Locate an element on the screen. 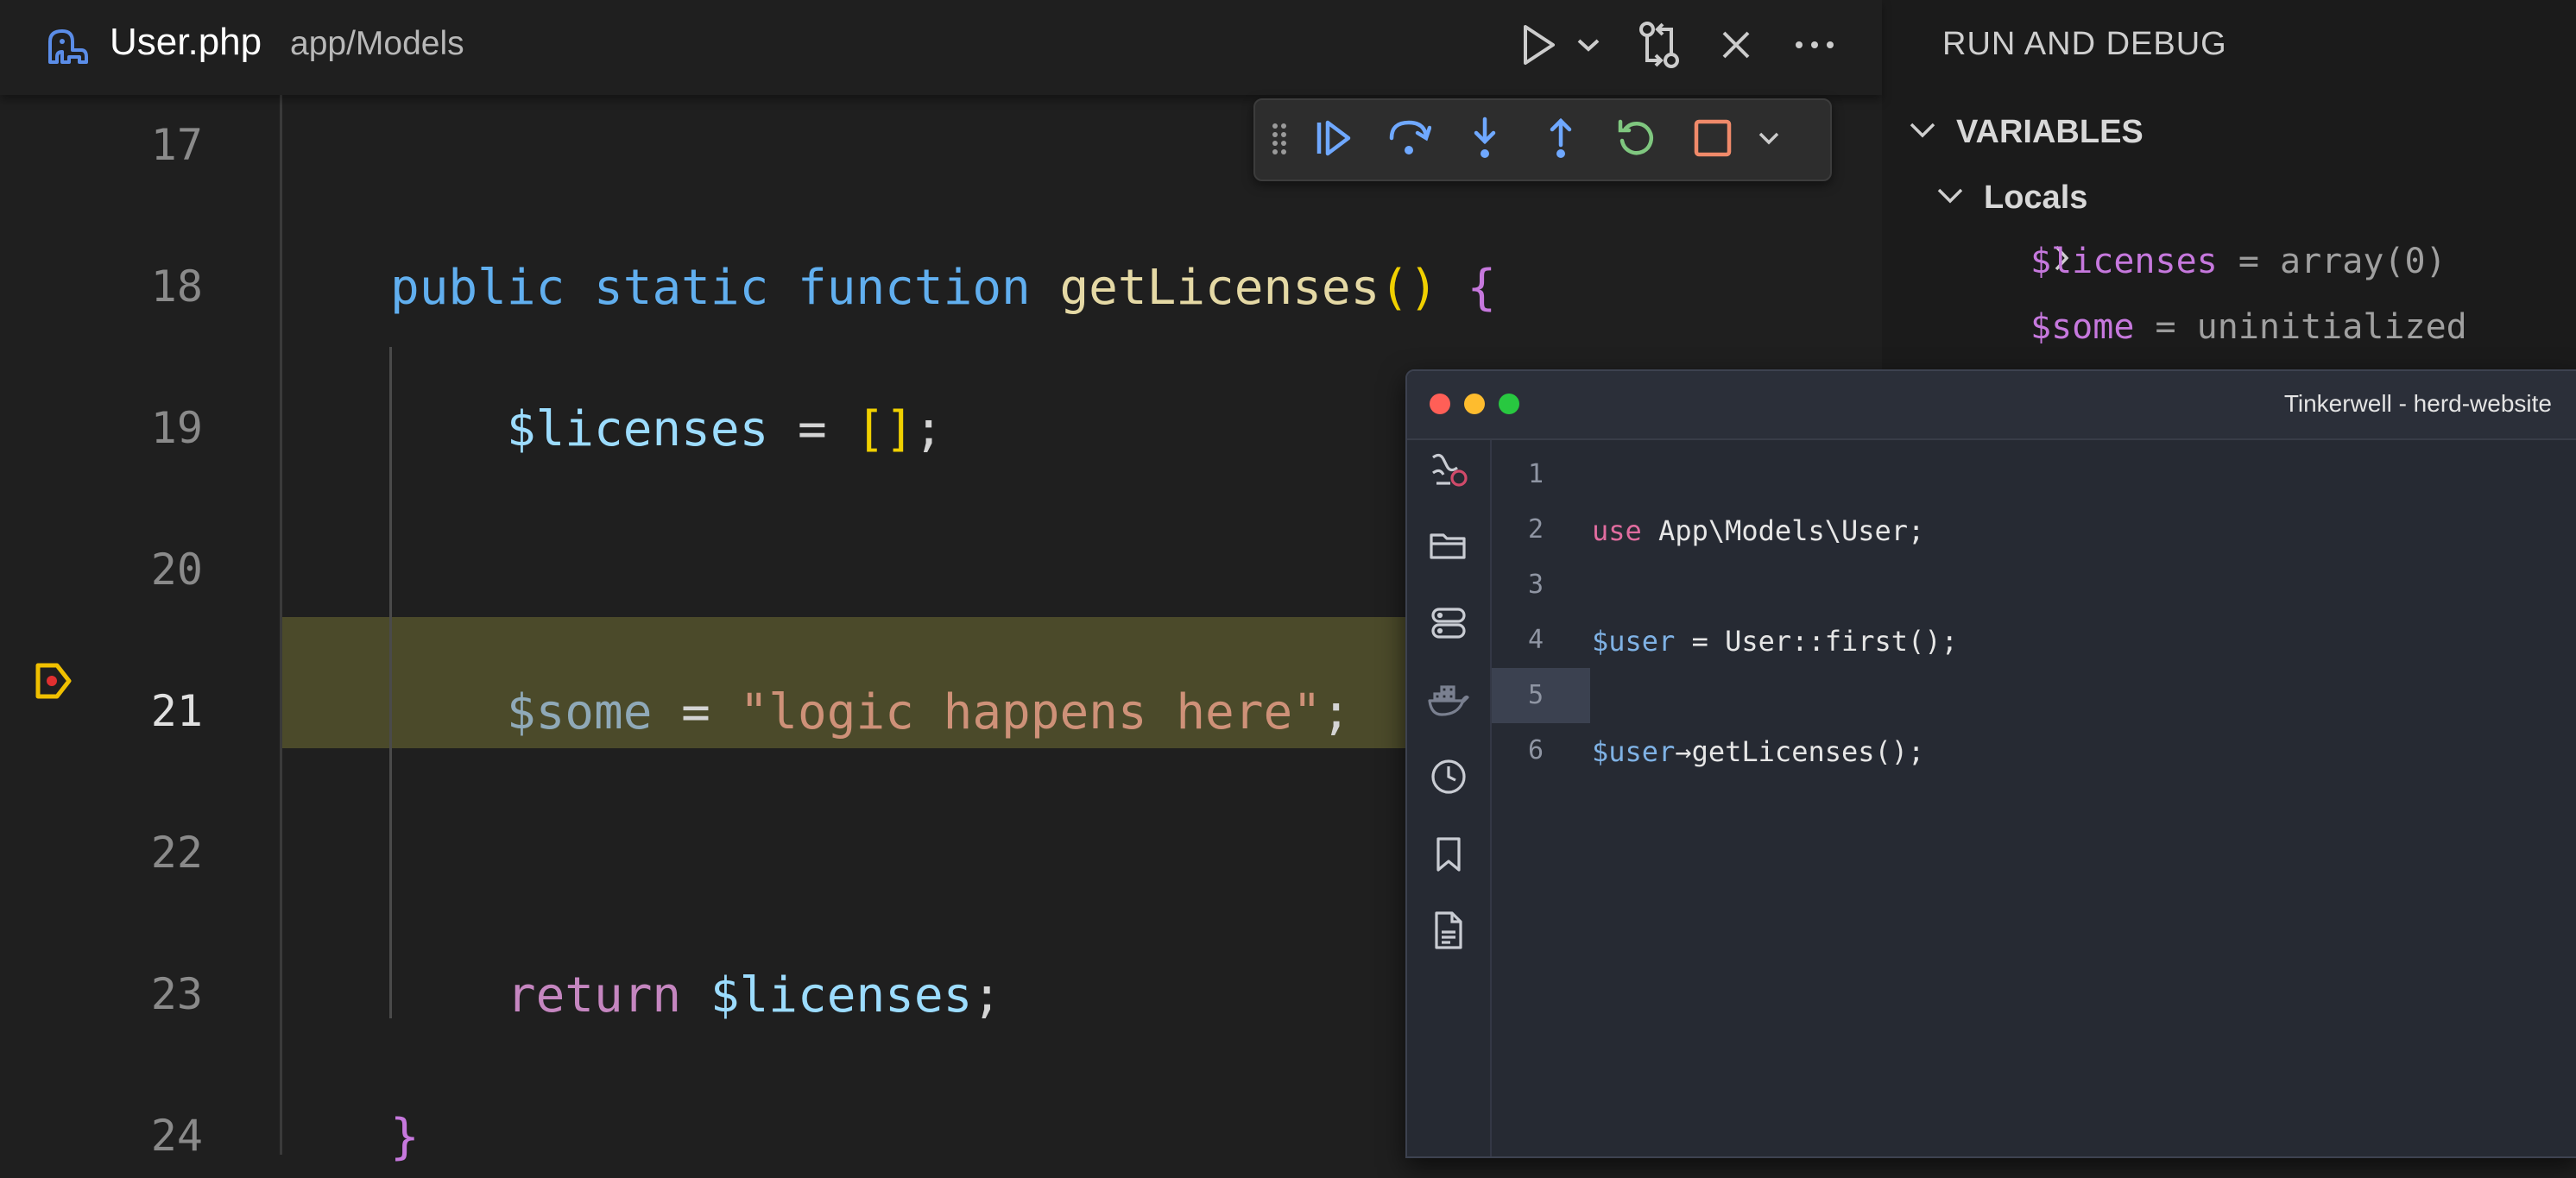 The image size is (2576, 1178). step-into-button is located at coordinates (1484, 139).